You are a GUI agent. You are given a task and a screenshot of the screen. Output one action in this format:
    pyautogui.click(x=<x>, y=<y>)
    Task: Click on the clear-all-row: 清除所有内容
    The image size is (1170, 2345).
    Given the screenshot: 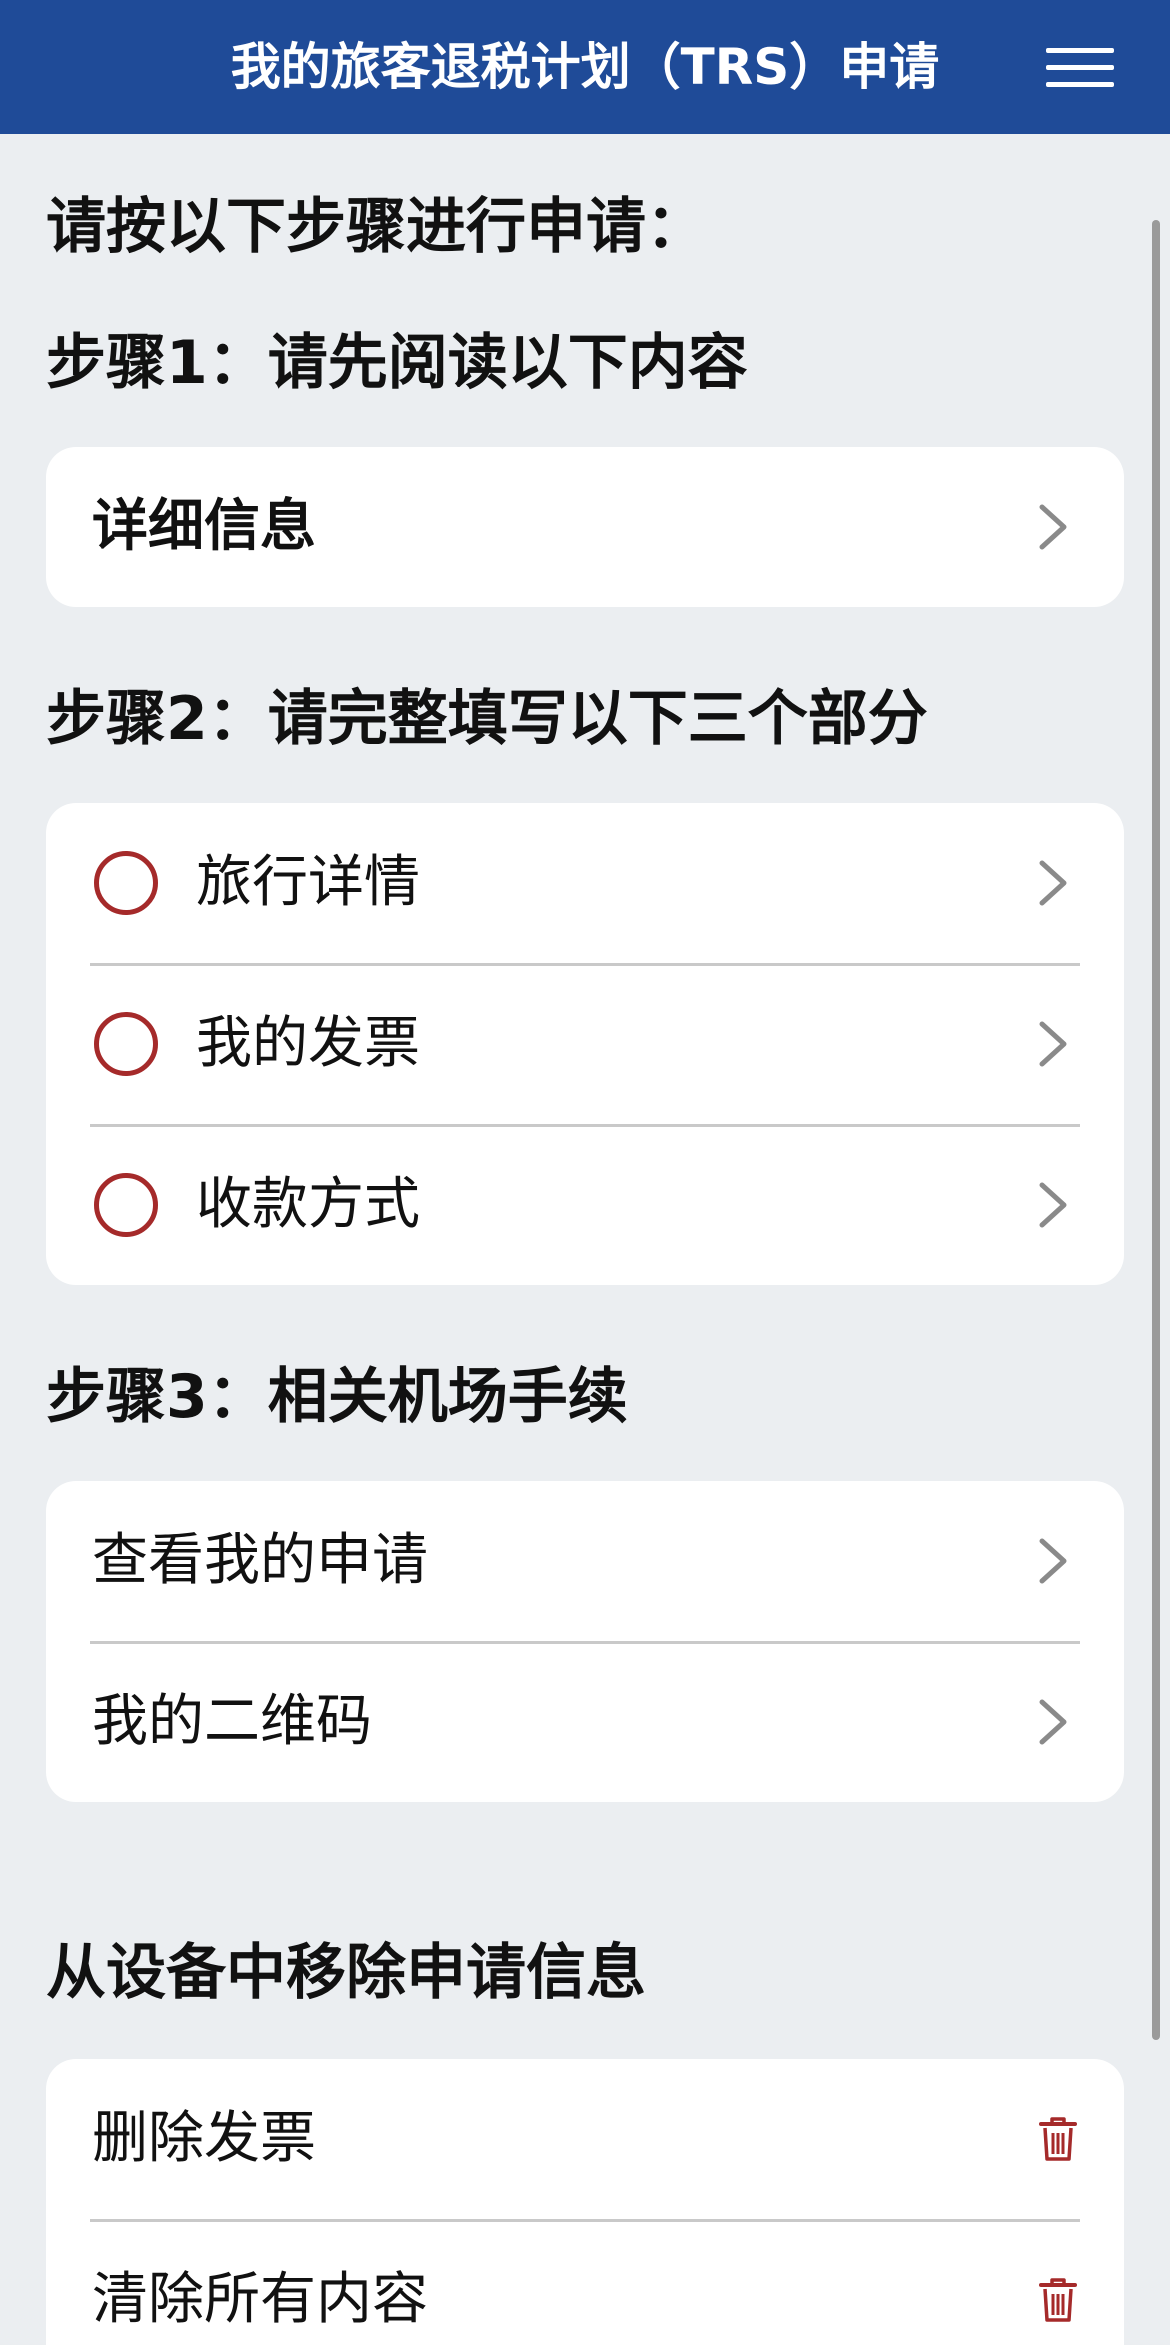 What is the action you would take?
    pyautogui.click(x=585, y=2282)
    